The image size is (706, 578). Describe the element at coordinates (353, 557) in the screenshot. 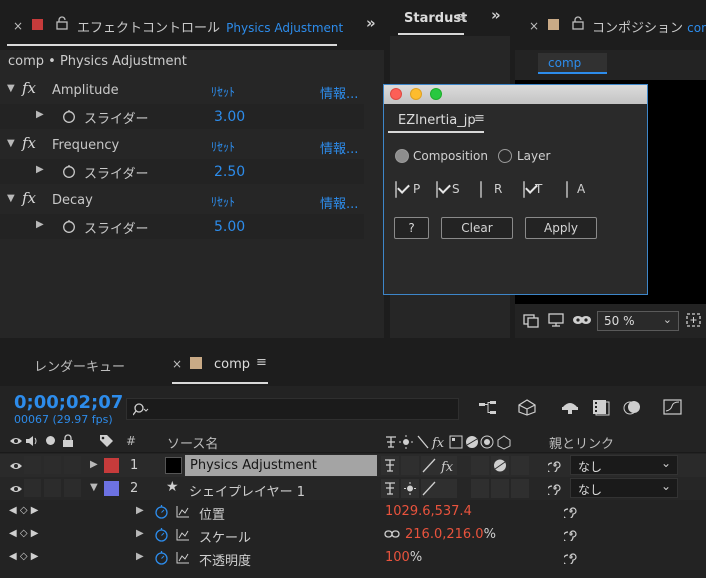

I see `property-row: ◀ ◇ ▶ ▶ 不透明度 100%` at that location.